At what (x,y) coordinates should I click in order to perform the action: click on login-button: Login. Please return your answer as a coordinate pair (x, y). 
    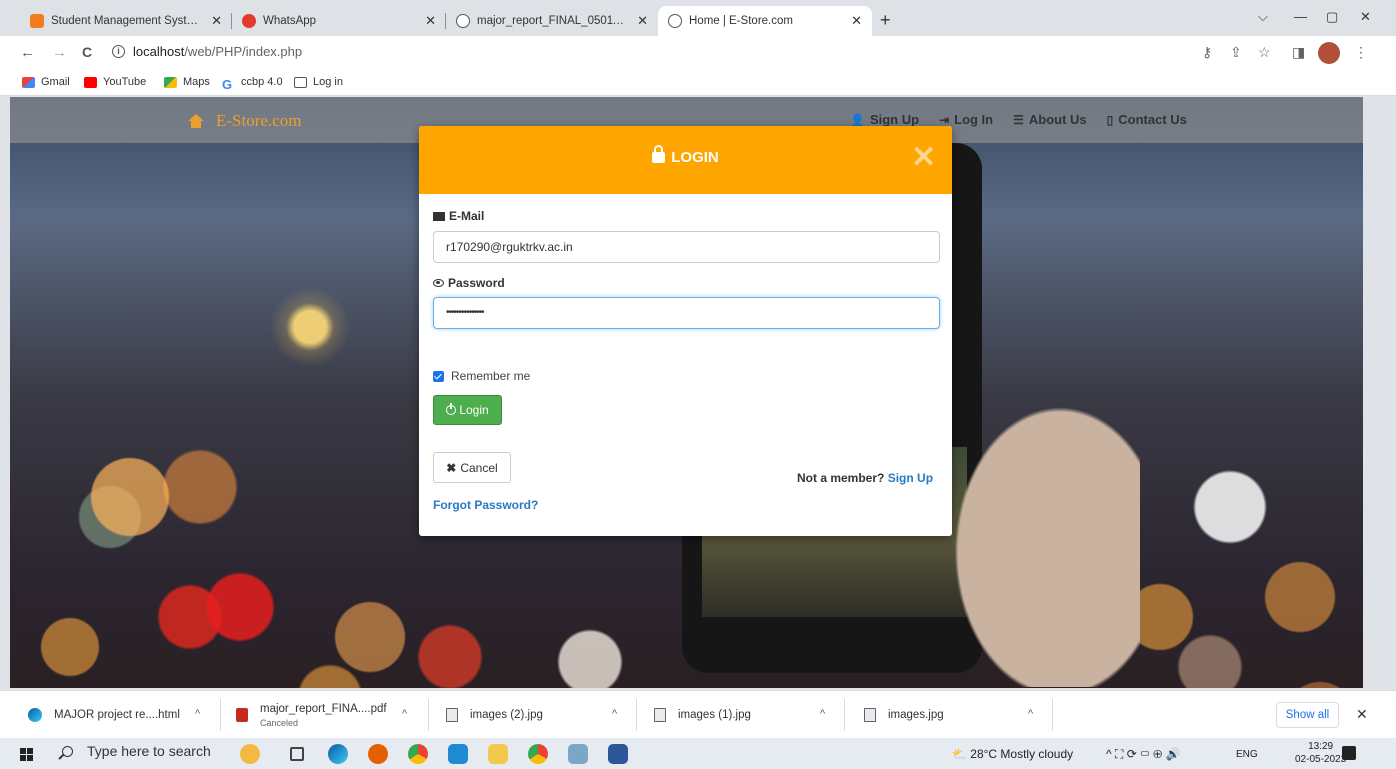
    Looking at the image, I should click on (467, 410).